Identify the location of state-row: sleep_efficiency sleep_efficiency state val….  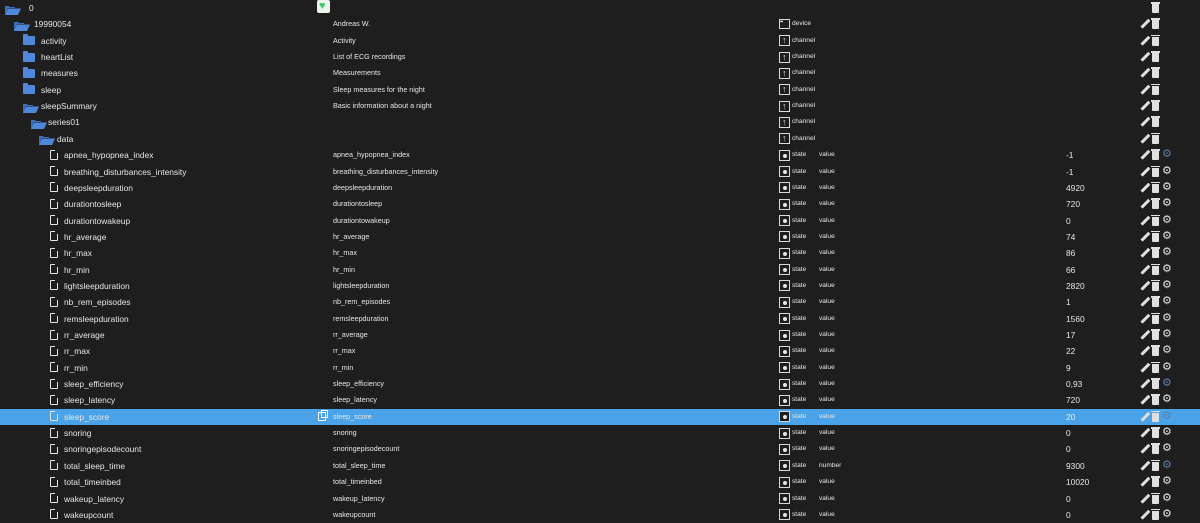
(600, 384).